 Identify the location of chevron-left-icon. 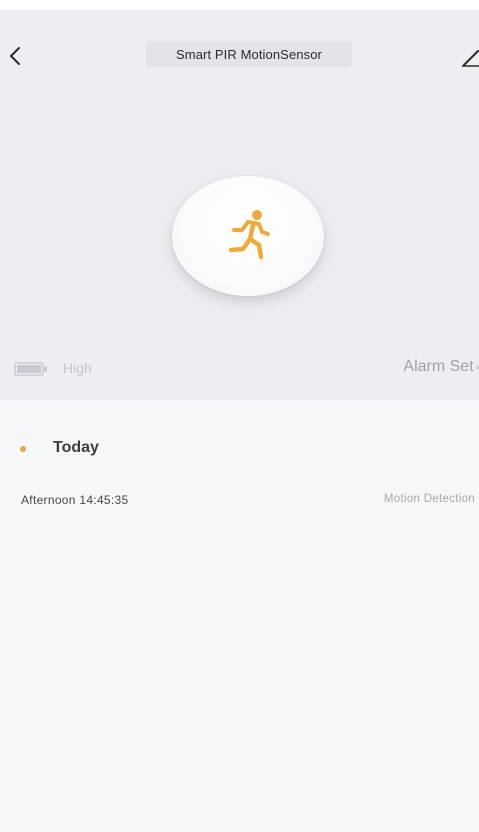
(15, 56).